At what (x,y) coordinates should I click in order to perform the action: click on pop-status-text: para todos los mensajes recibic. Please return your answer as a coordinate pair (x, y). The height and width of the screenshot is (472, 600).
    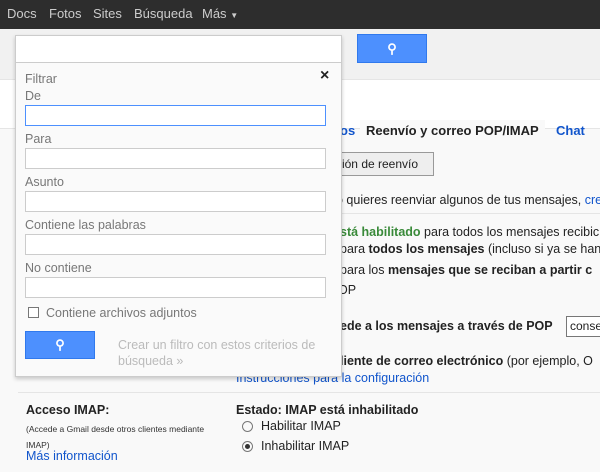
    Looking at the image, I should click on (510, 232).